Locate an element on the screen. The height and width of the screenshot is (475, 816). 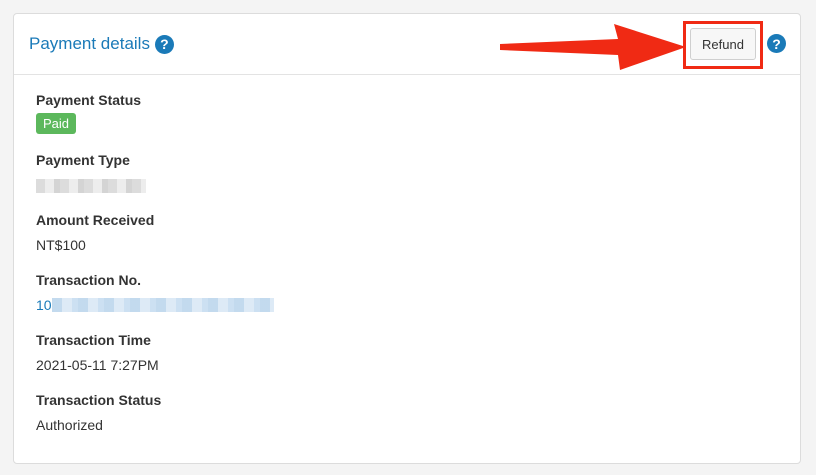
transaction-no-link: 10 is located at coordinates (155, 305).